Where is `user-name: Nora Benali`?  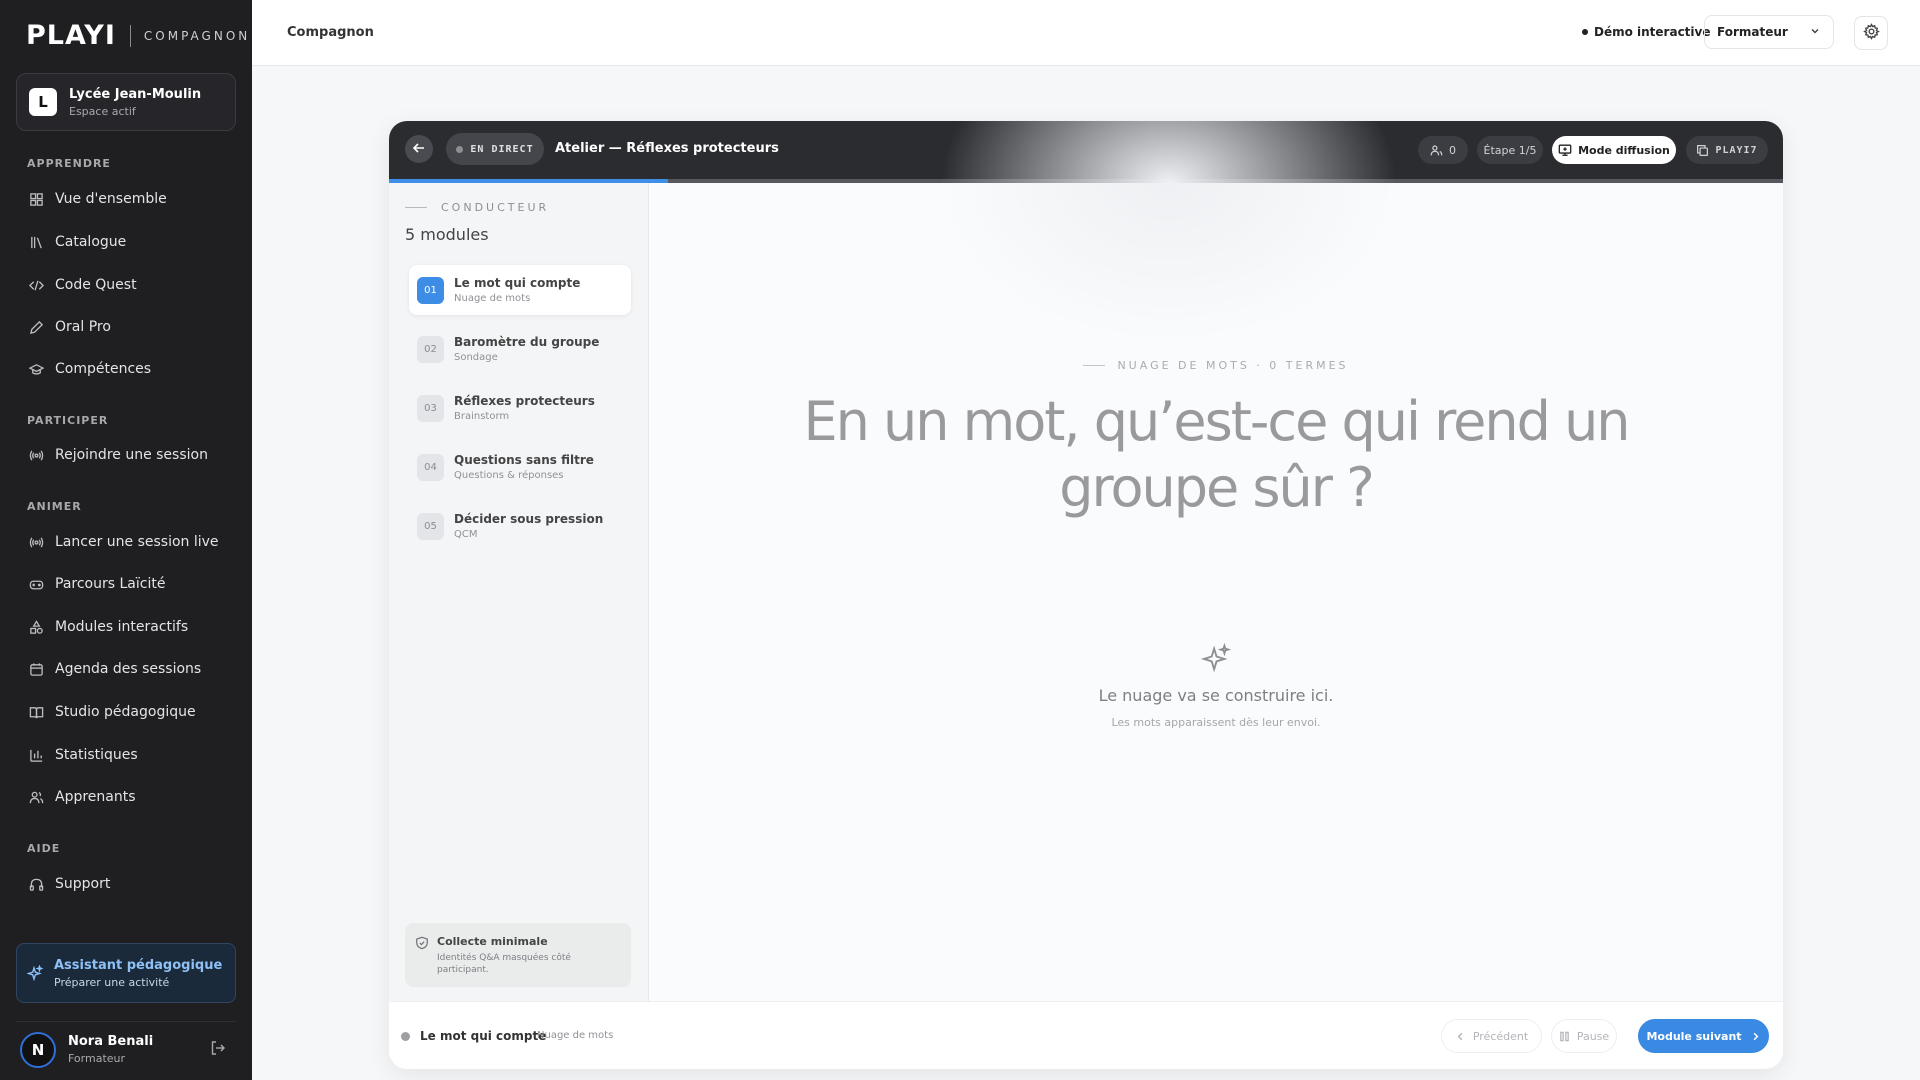 user-name: Nora Benali is located at coordinates (111, 1041).